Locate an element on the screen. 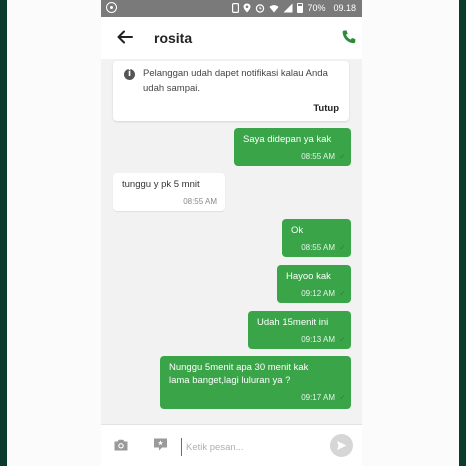  message-text: Saya didepan ya kak is located at coordinates (287, 139).